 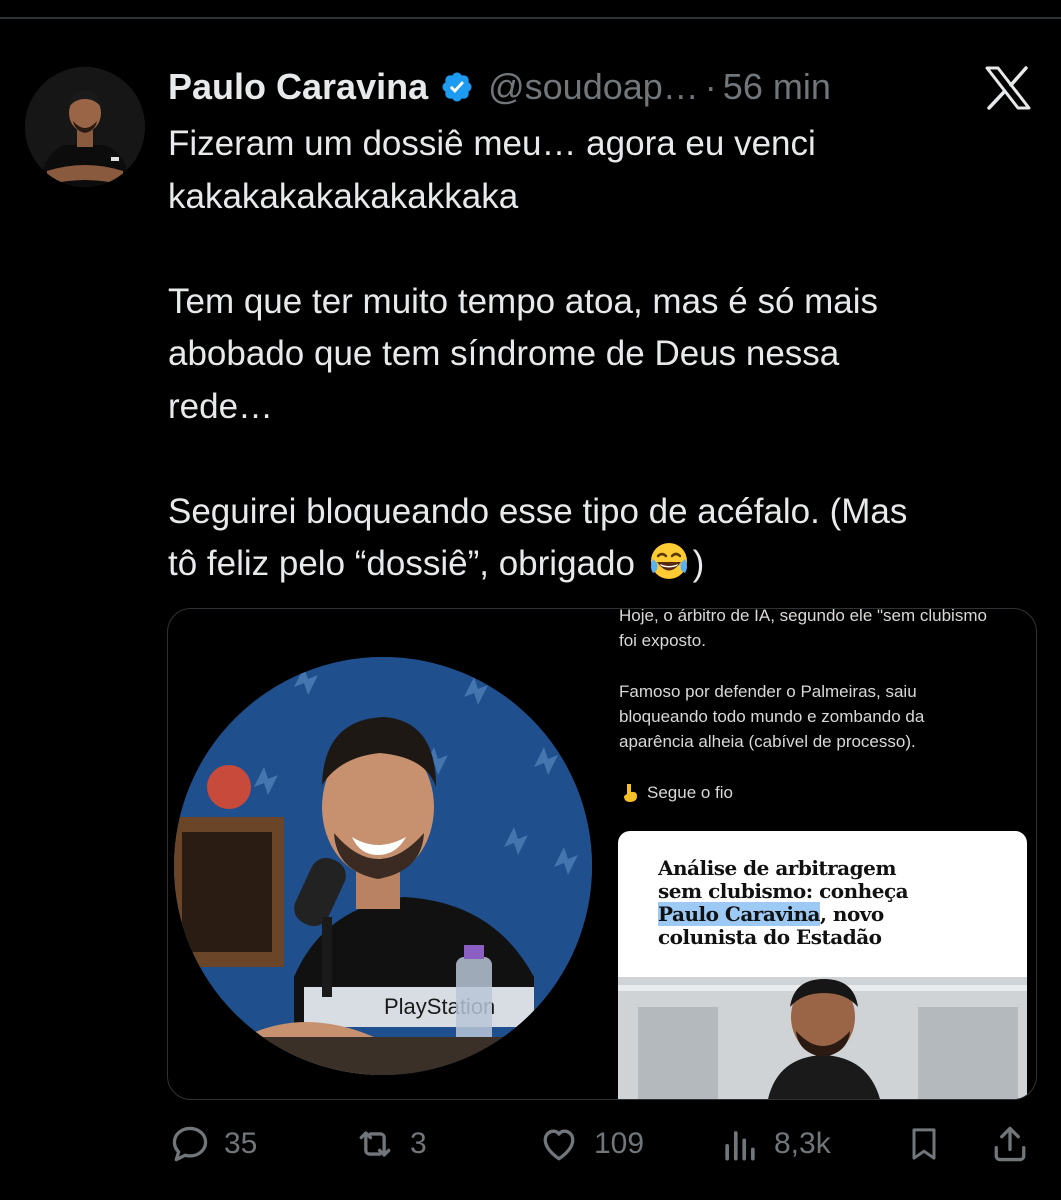 I want to click on tweet-timestamp: 56 min, so click(x=777, y=87).